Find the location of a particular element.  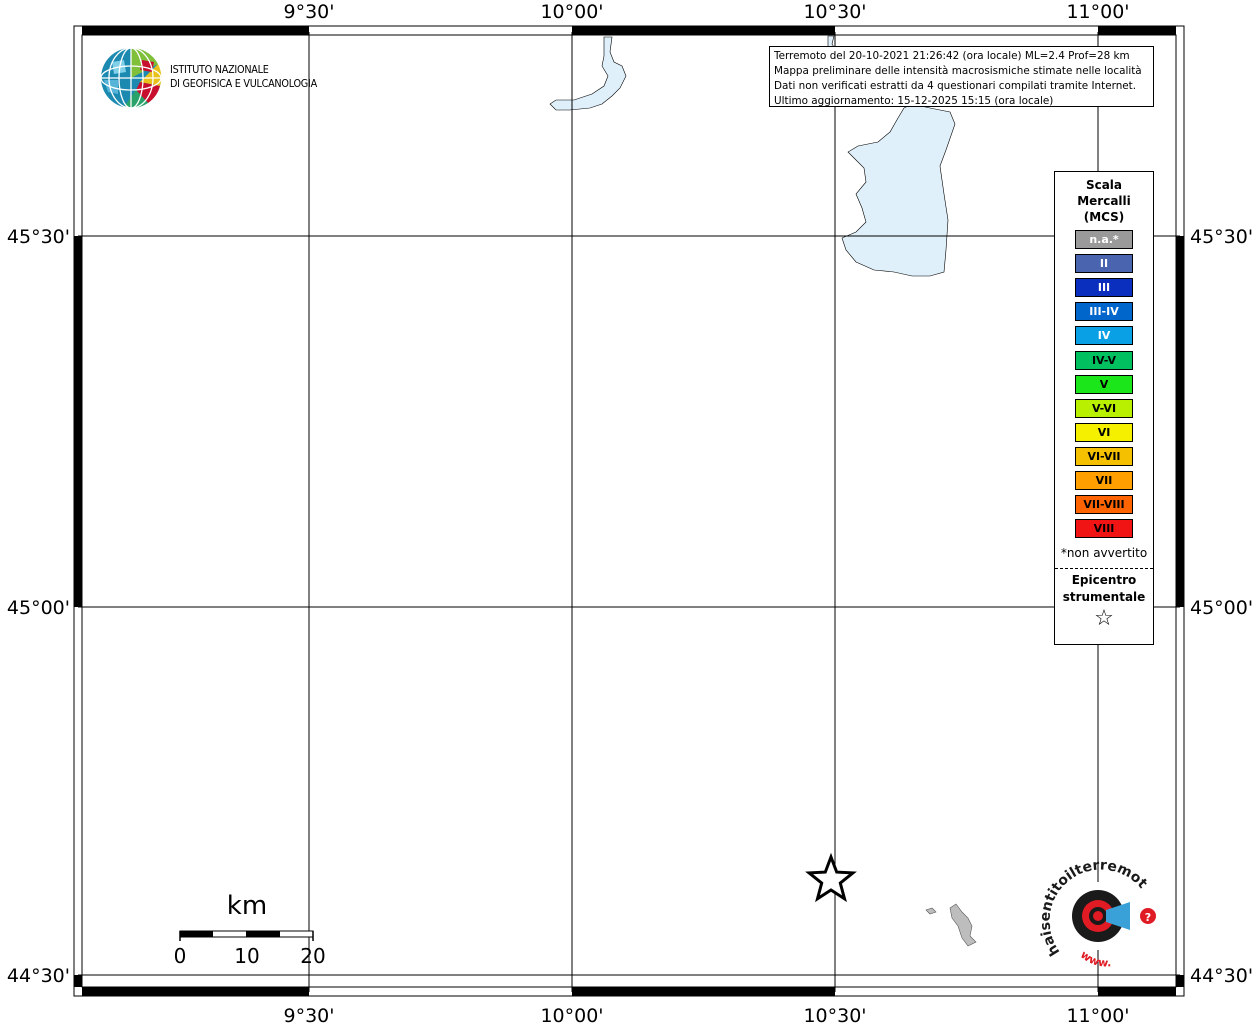

logo-line-1: ISTITUTO NAZIONALE is located at coordinates (219, 70).